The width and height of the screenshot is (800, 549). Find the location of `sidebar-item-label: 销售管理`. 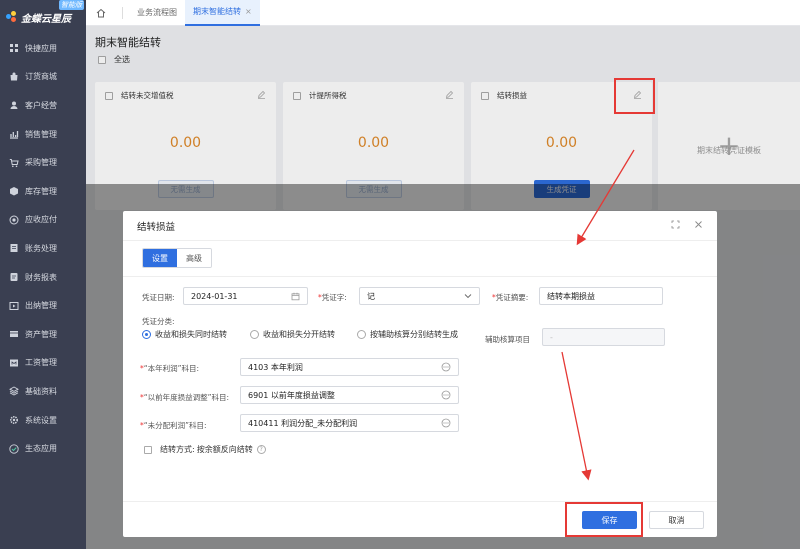

sidebar-item-label: 销售管理 is located at coordinates (41, 134).